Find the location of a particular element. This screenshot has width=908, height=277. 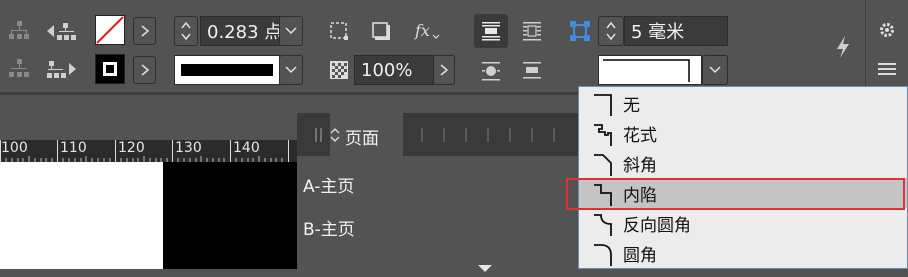

opacity-input: 100% is located at coordinates (394, 70).